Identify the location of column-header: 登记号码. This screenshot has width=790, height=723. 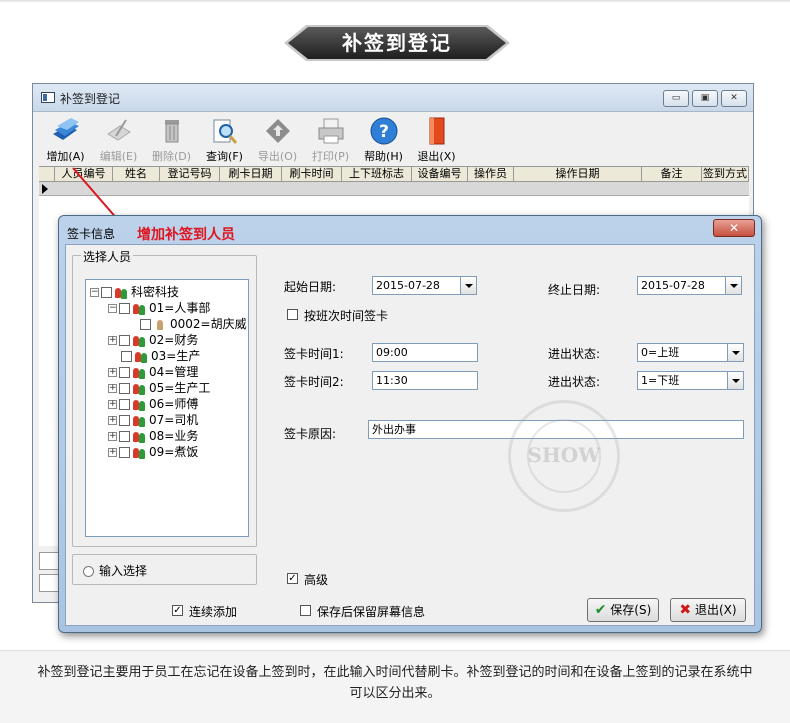
(190, 174).